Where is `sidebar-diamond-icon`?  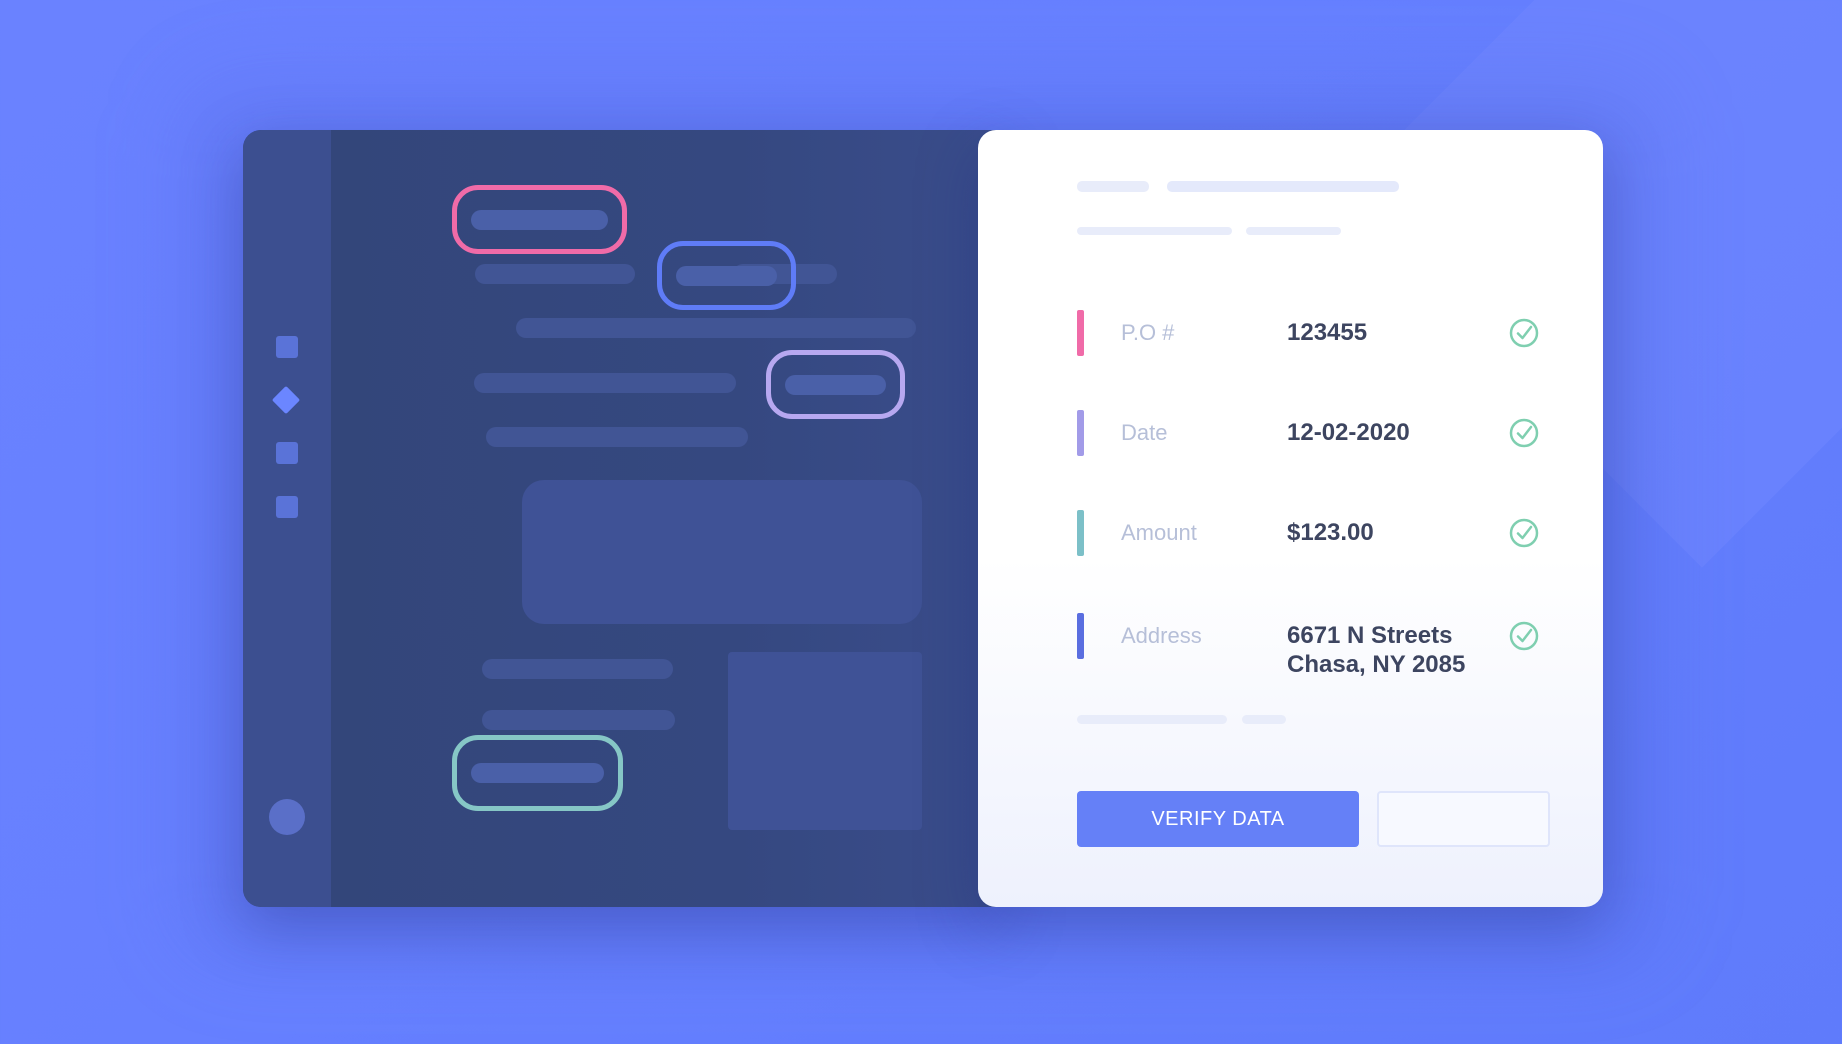 sidebar-diamond-icon is located at coordinates (286, 400).